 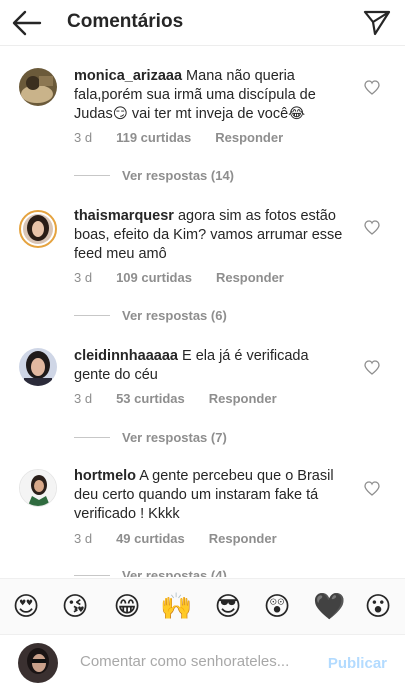 I want to click on view-replies-button: Ver respostas (4), so click(x=150, y=572).